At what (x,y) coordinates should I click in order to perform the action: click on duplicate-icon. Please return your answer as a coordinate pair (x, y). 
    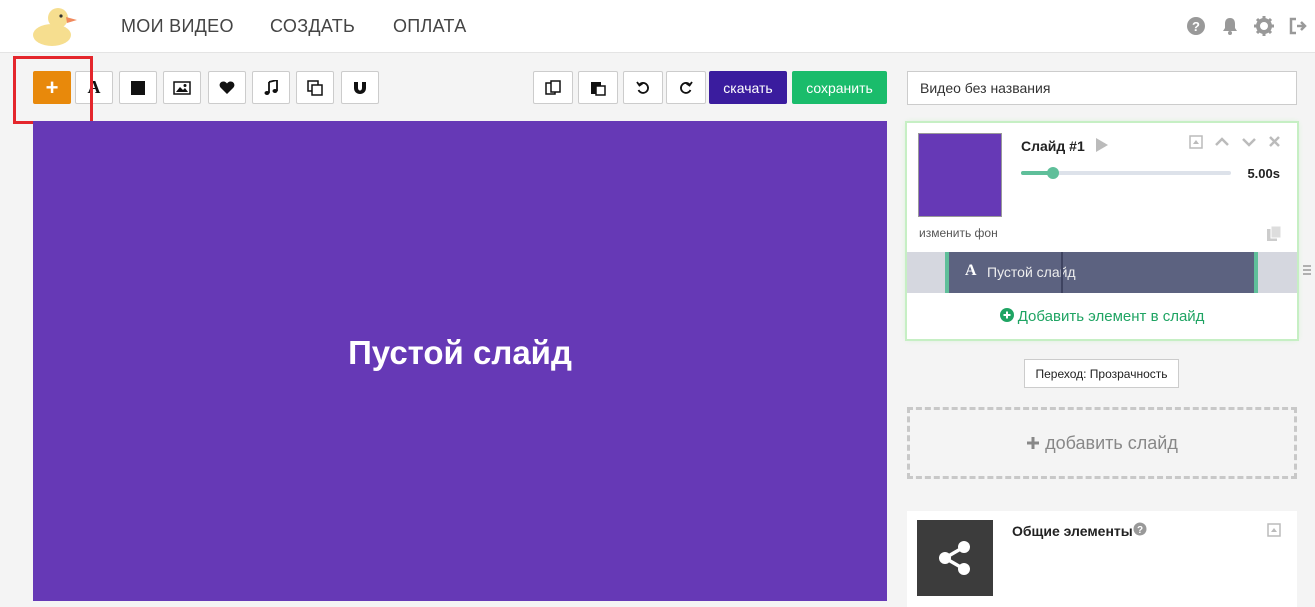
    Looking at the image, I should click on (315, 87).